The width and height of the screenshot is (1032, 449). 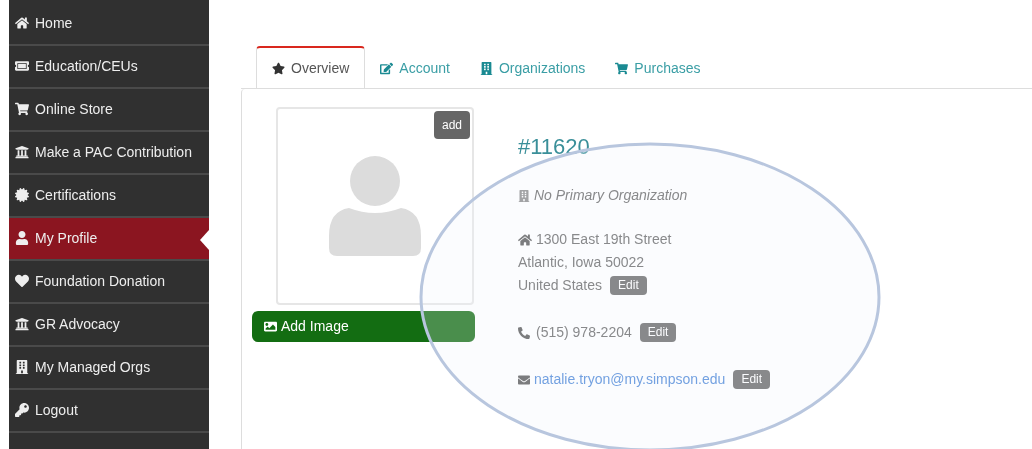 What do you see at coordinates (524, 332) in the screenshot?
I see `phone-icon` at bounding box center [524, 332].